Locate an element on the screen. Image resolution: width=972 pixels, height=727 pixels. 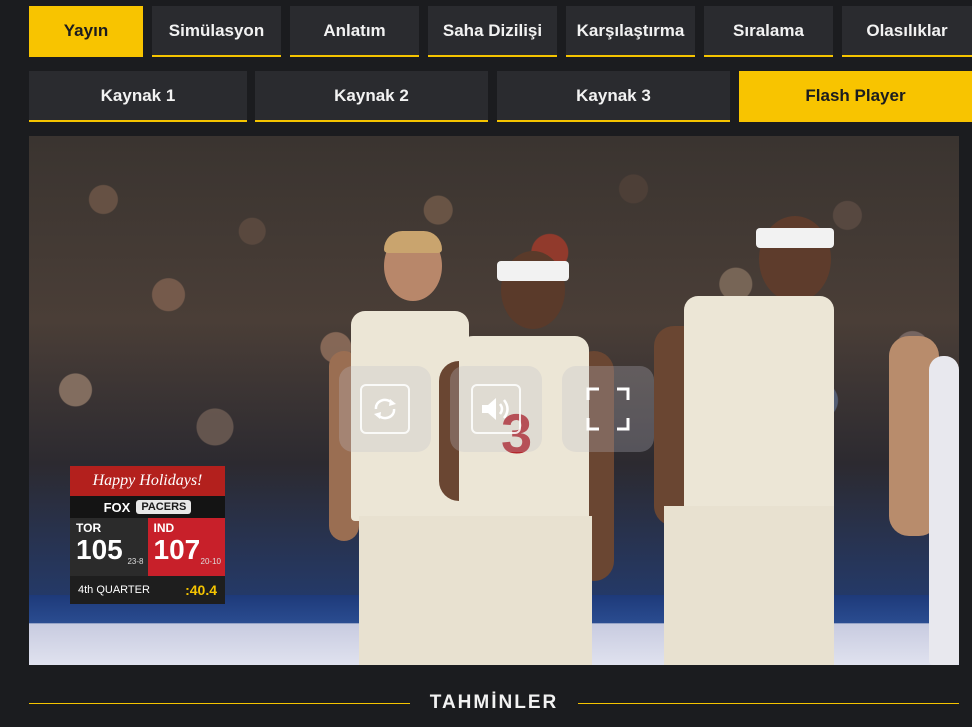
tab-siralama: Sıralama is located at coordinates (768, 31).